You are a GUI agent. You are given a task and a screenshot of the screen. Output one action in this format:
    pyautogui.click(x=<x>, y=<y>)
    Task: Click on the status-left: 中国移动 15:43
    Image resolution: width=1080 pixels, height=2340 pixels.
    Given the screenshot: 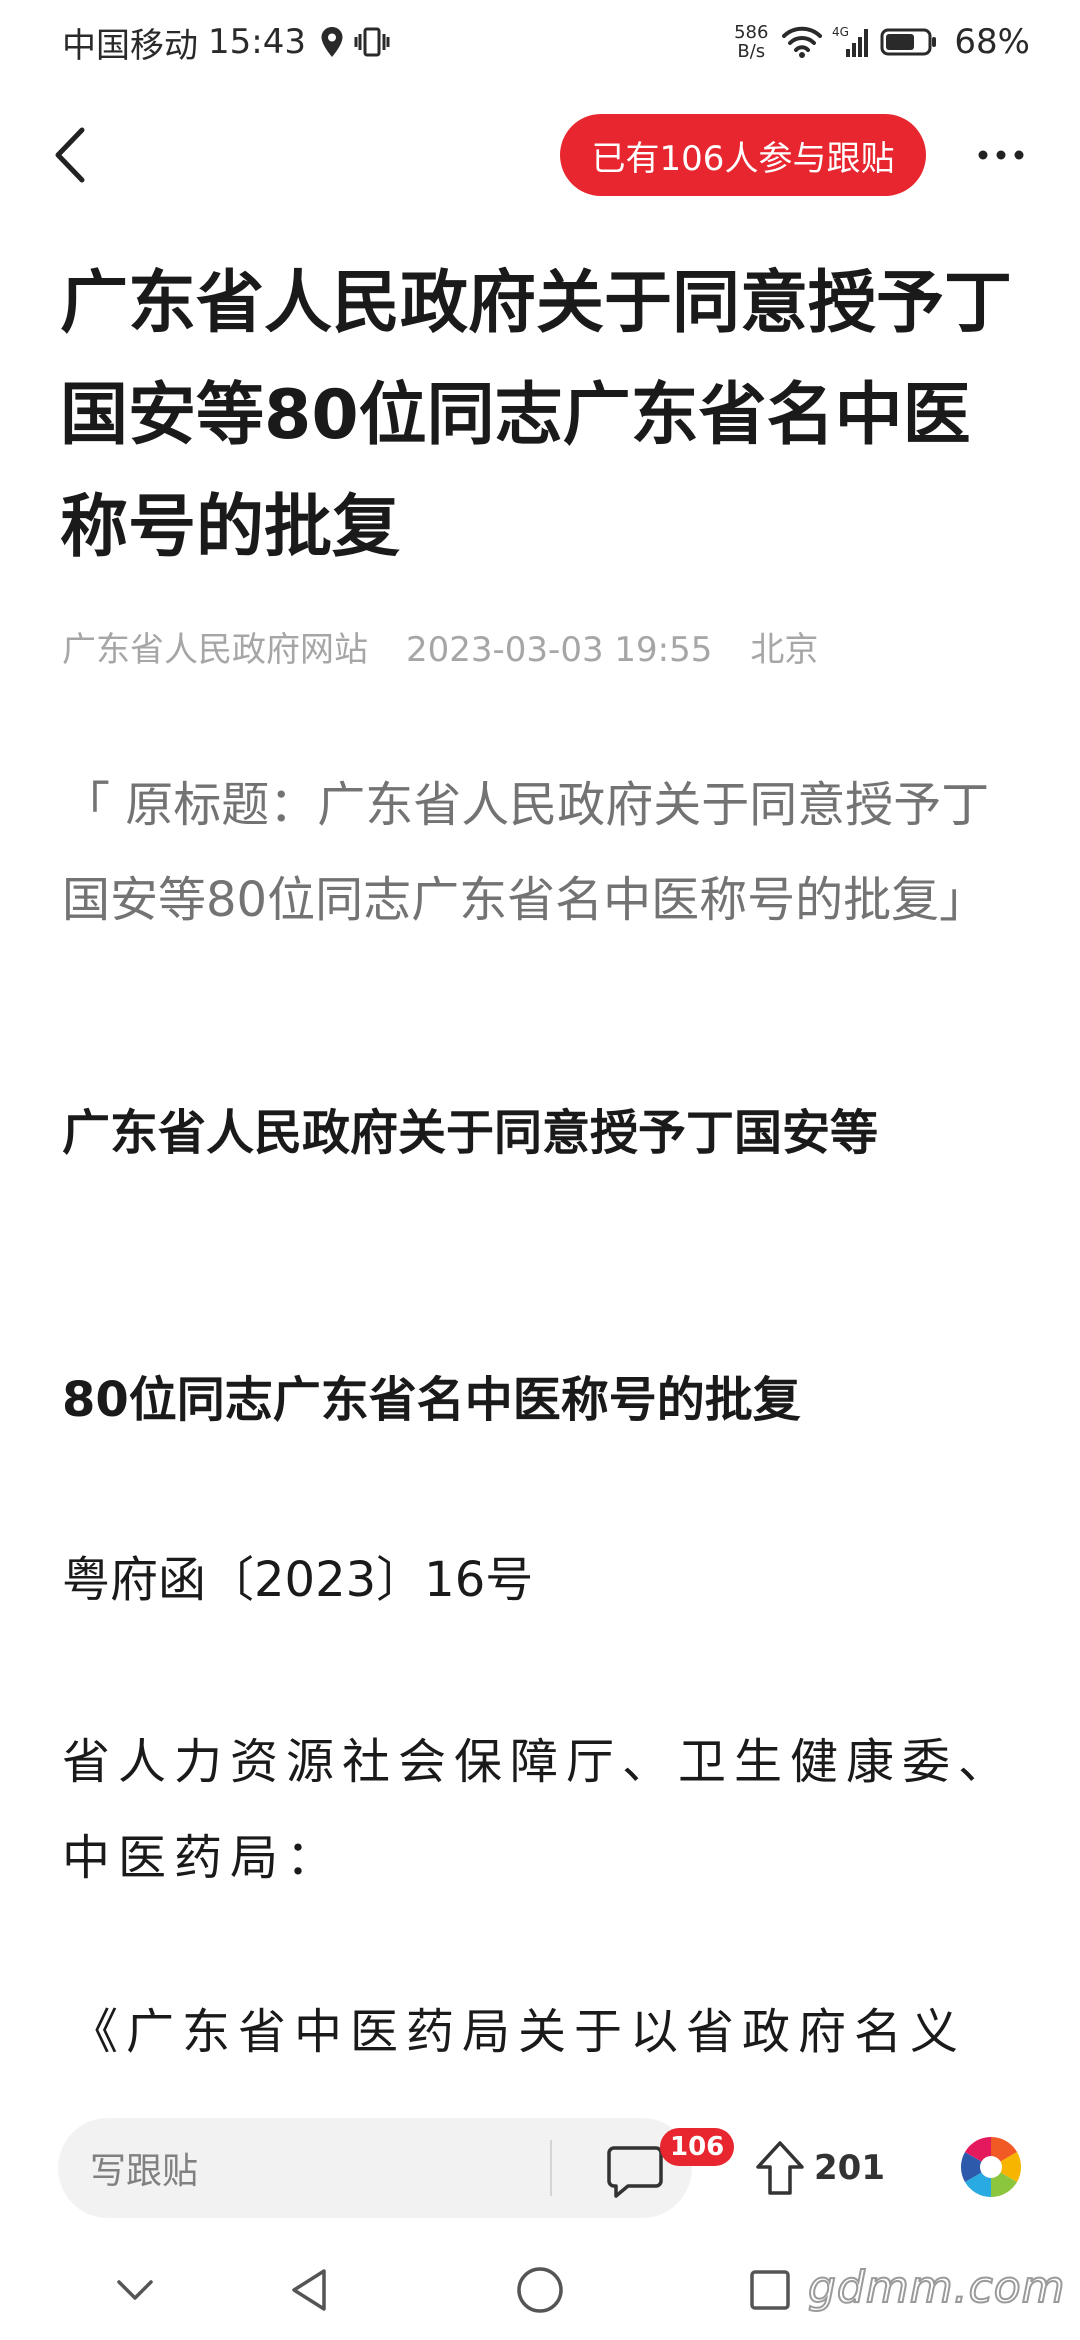 What is the action you would take?
    pyautogui.click(x=231, y=42)
    